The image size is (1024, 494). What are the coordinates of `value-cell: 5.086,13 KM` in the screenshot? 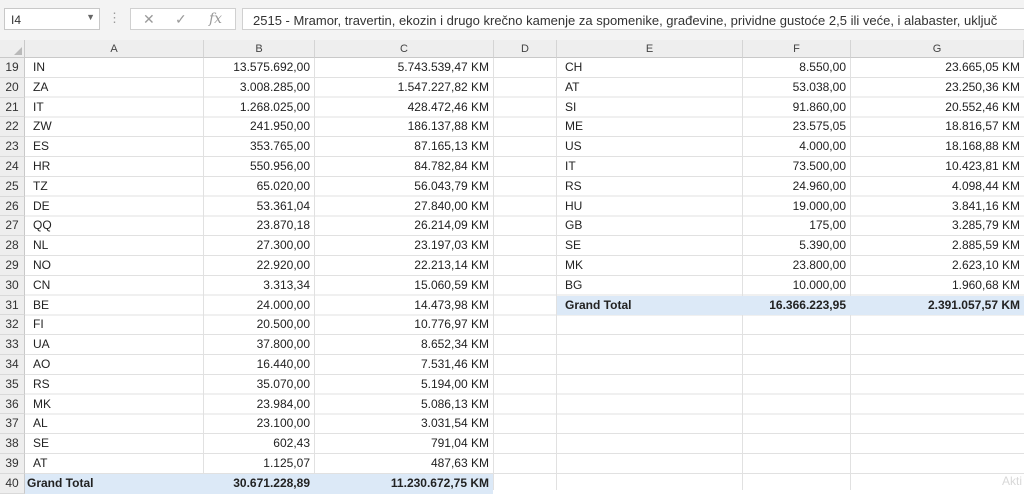 It's located at (404, 405).